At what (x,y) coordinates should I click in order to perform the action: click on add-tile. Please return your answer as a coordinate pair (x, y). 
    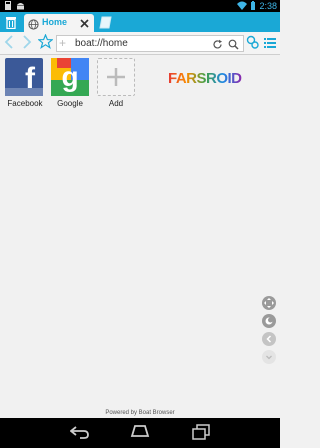
    Looking at the image, I should click on (116, 77).